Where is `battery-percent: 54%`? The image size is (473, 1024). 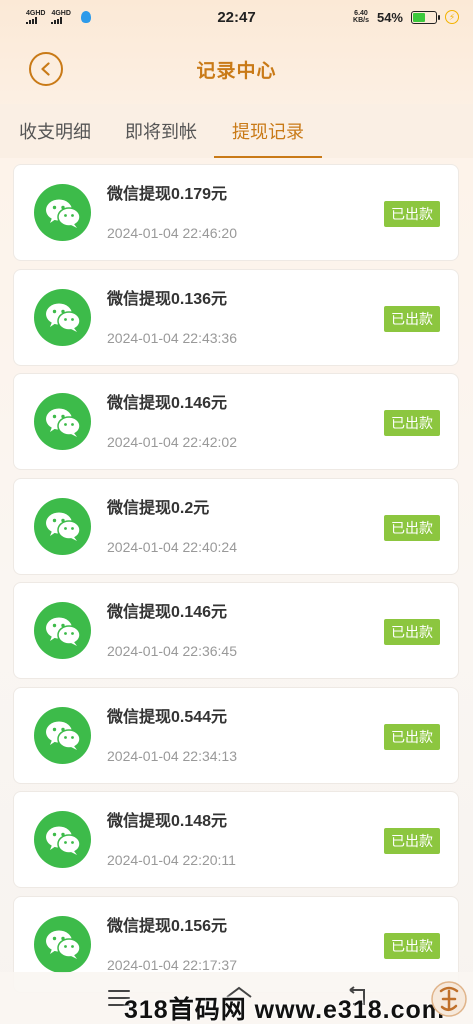 battery-percent: 54% is located at coordinates (389, 17).